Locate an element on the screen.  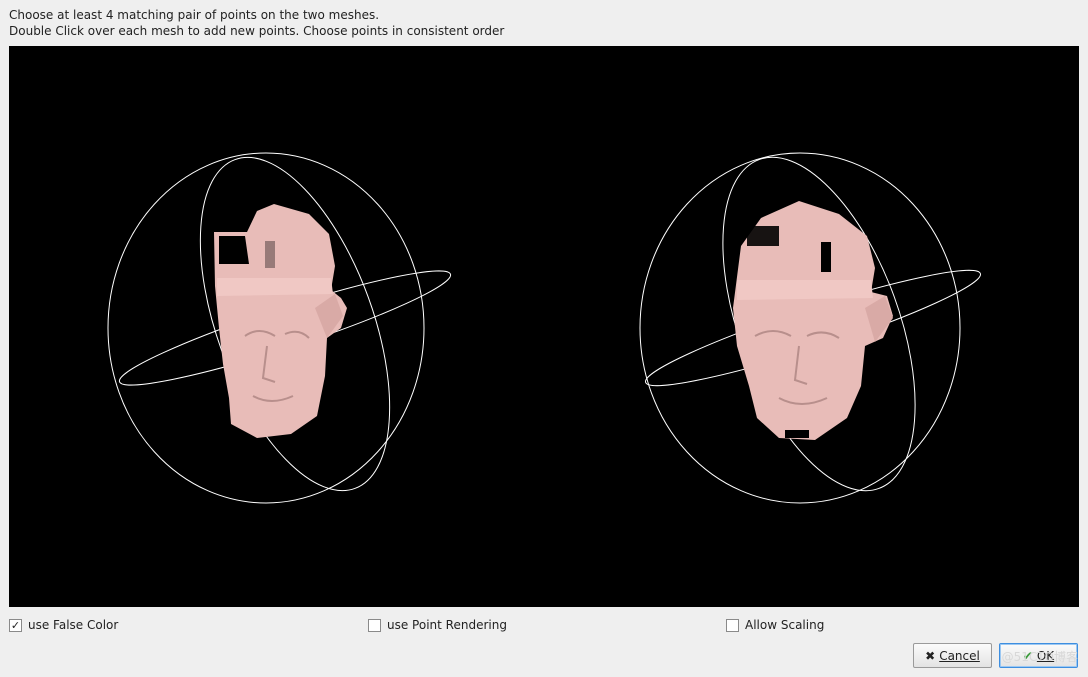
watermark: @51CTO博客 is located at coordinates (1039, 657).